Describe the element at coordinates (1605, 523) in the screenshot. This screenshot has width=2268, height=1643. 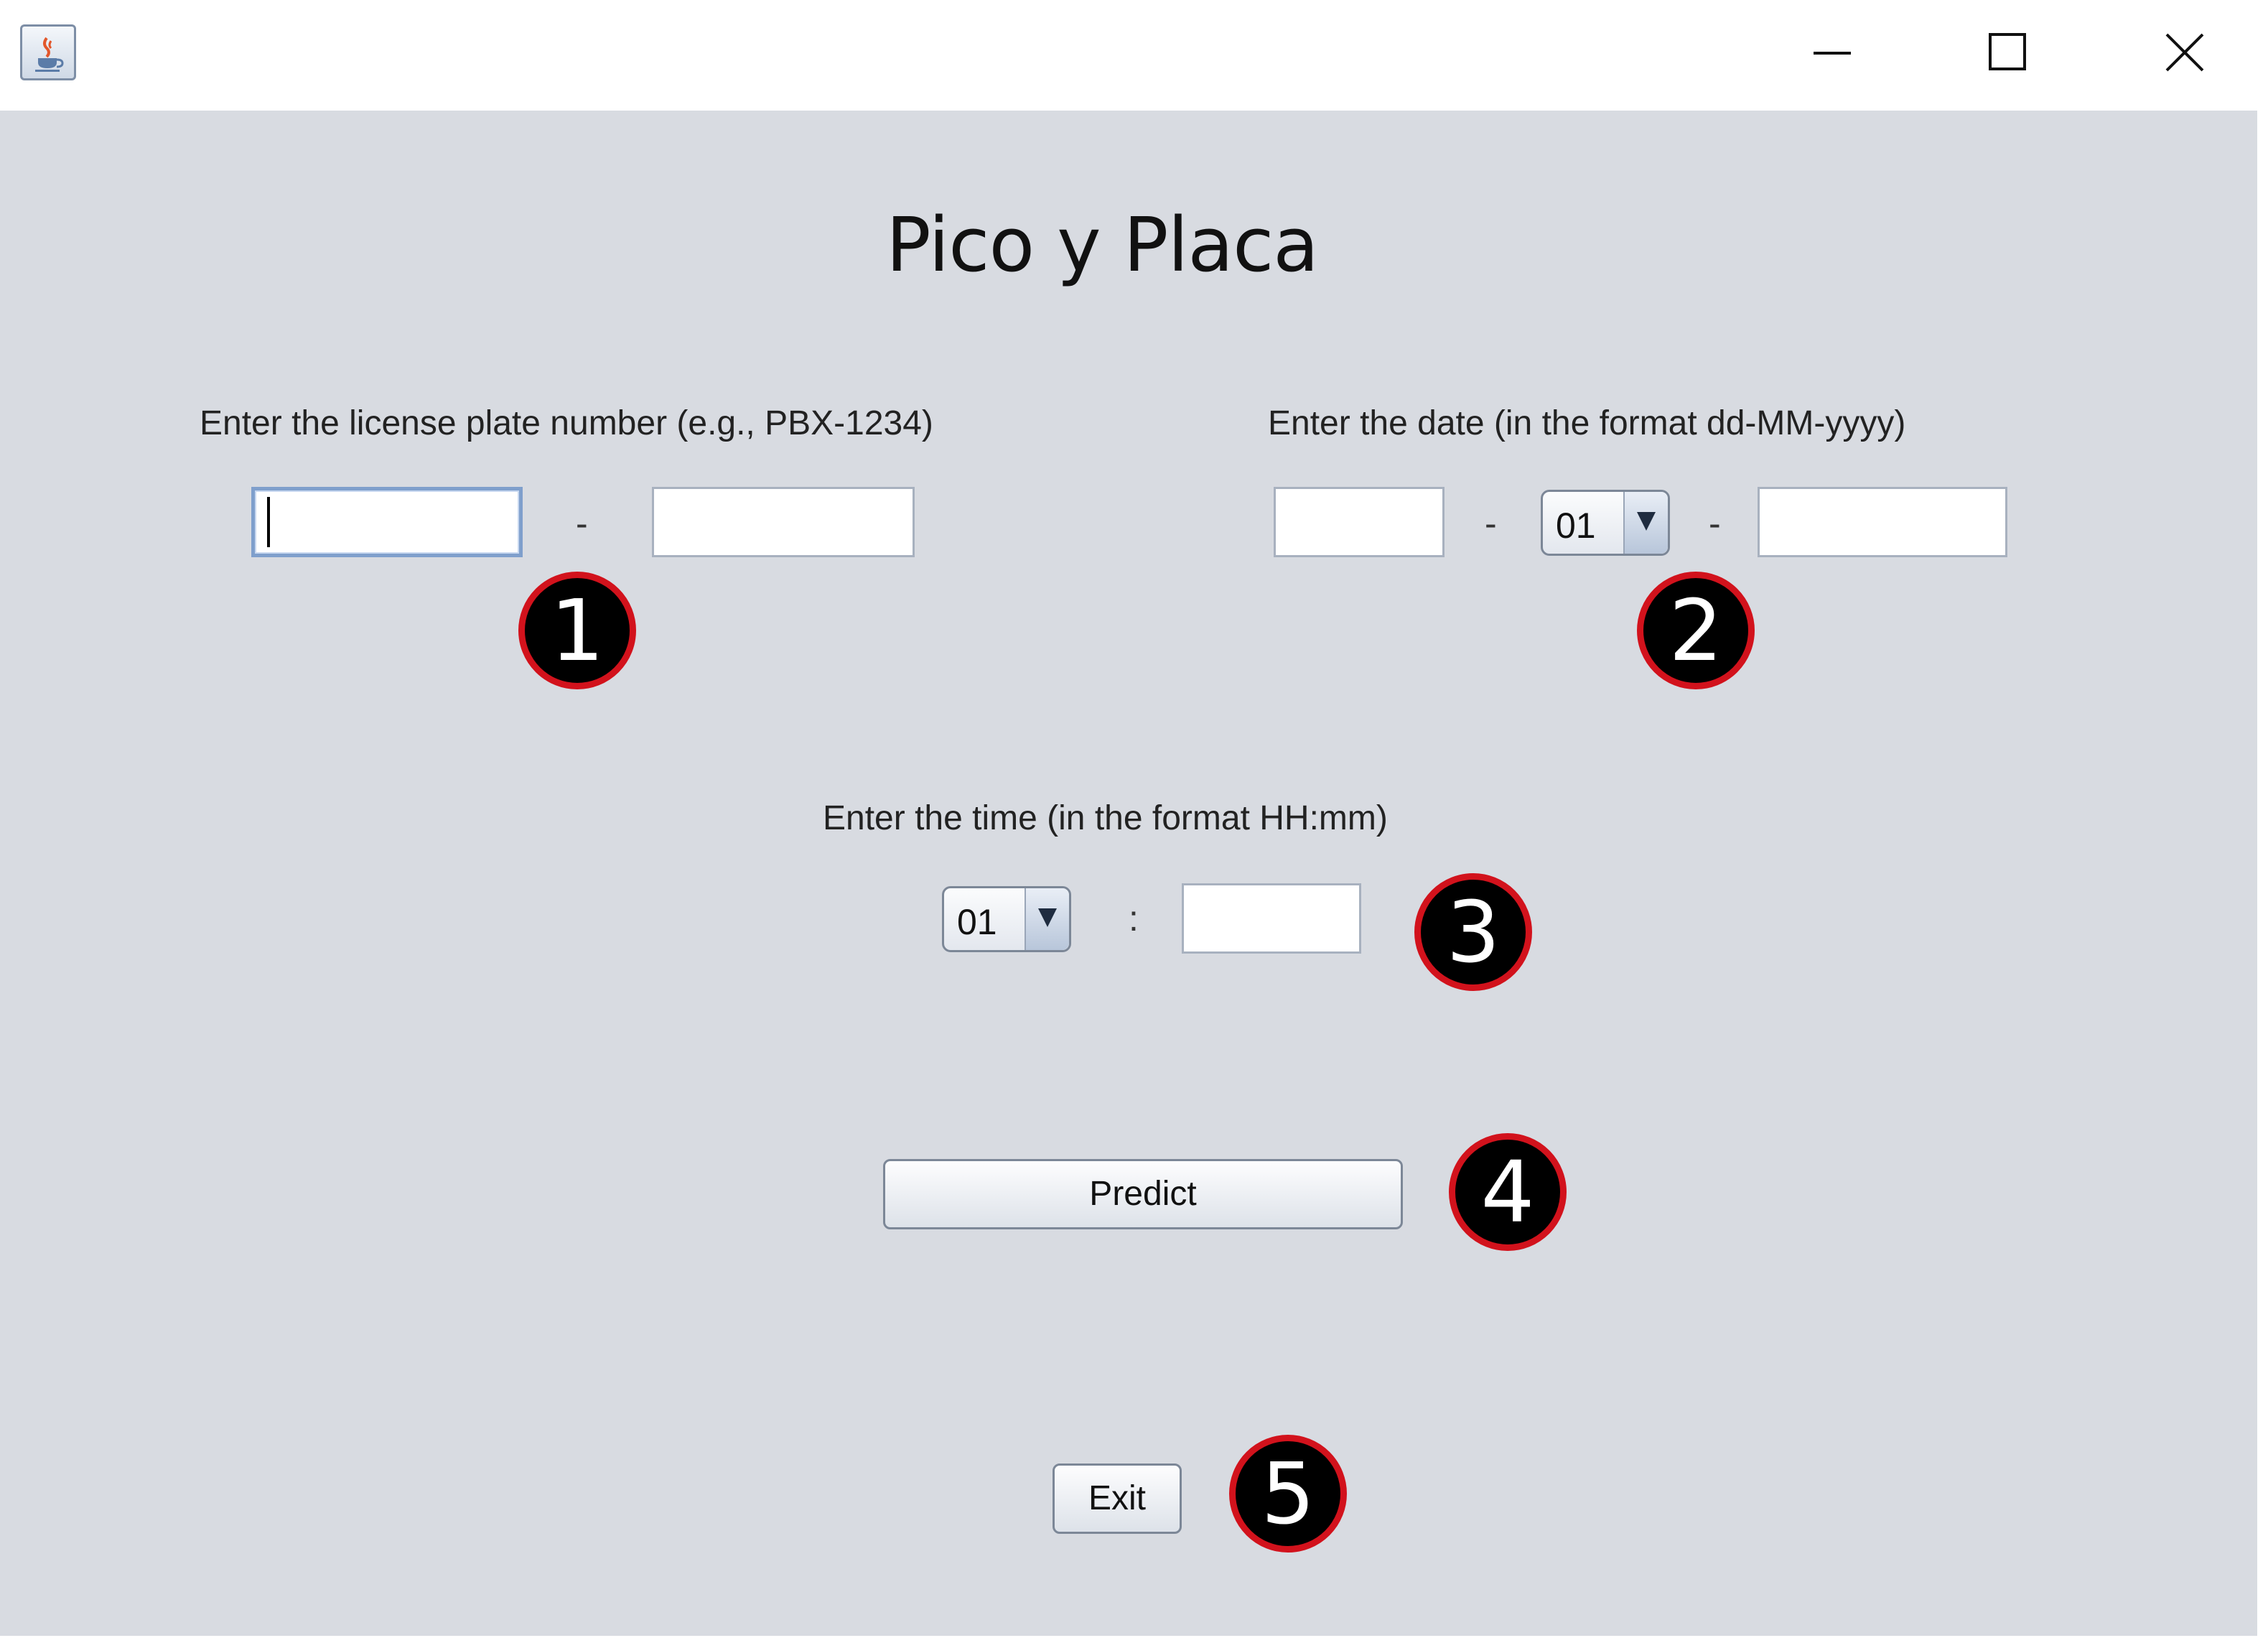
I see `month-select: 01` at that location.